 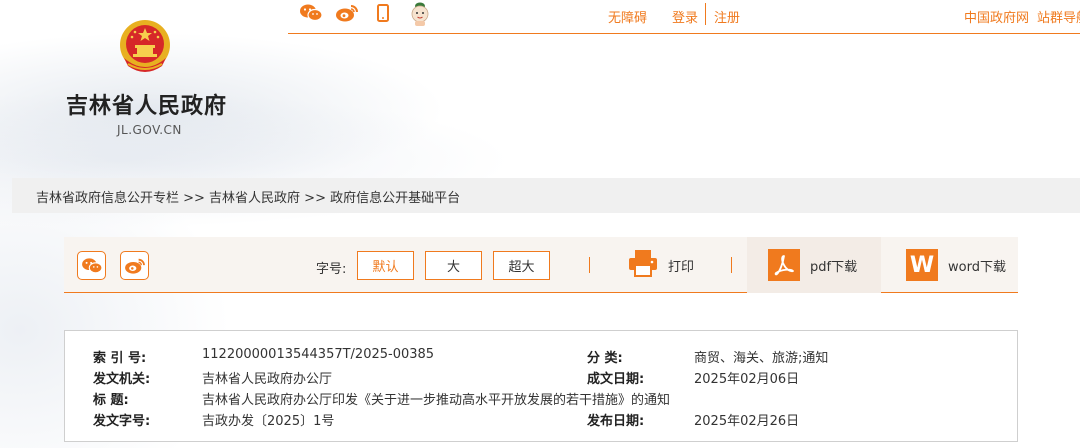 What do you see at coordinates (747, 421) in the screenshot?
I see `publish-date-value: 2025年02月26日` at bounding box center [747, 421].